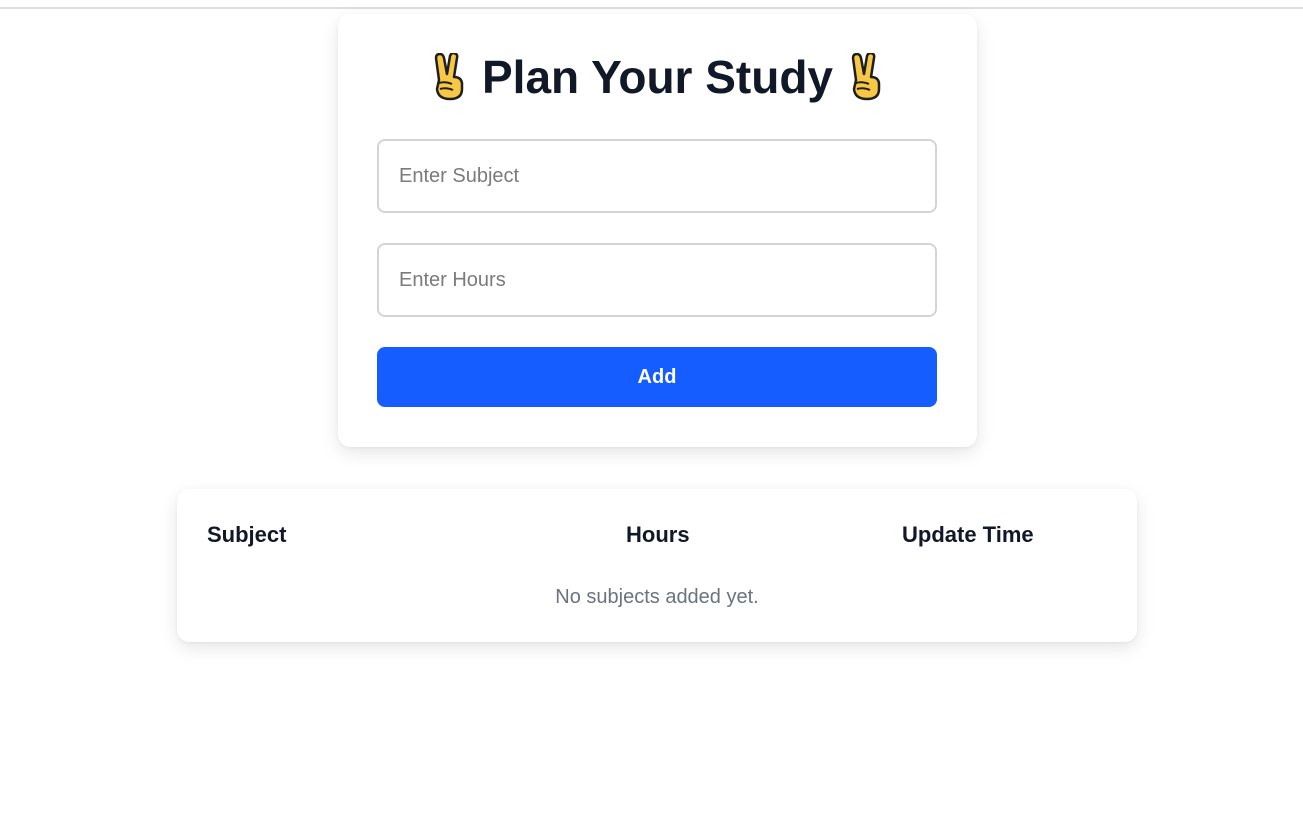  What do you see at coordinates (657, 377) in the screenshot?
I see `add-button: Add` at bounding box center [657, 377].